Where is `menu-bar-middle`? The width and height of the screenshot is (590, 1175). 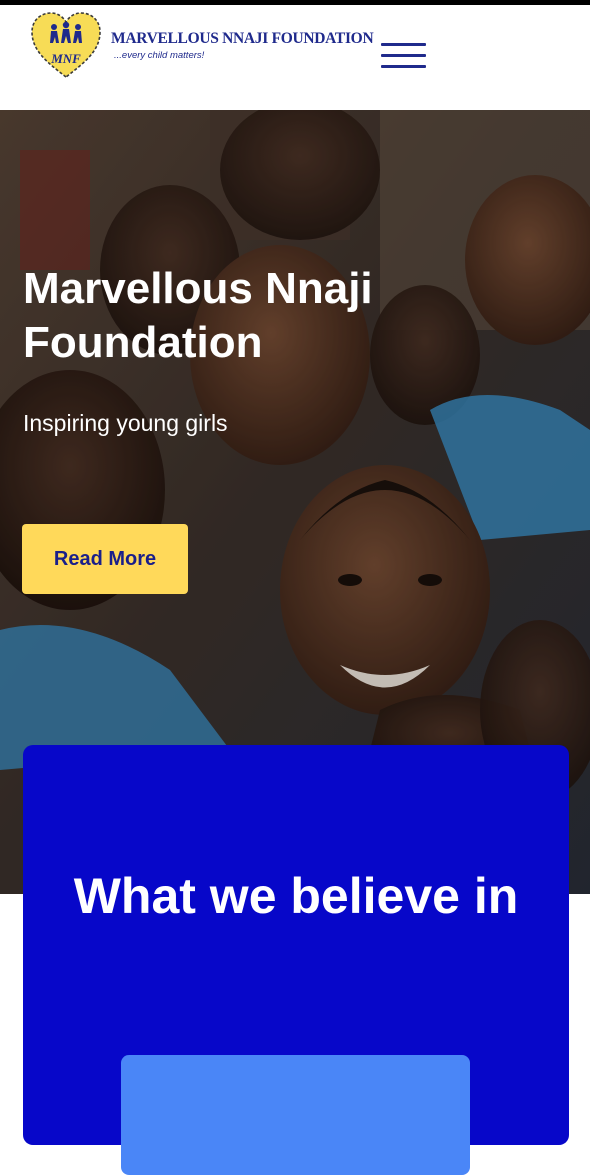 menu-bar-middle is located at coordinates (403, 55).